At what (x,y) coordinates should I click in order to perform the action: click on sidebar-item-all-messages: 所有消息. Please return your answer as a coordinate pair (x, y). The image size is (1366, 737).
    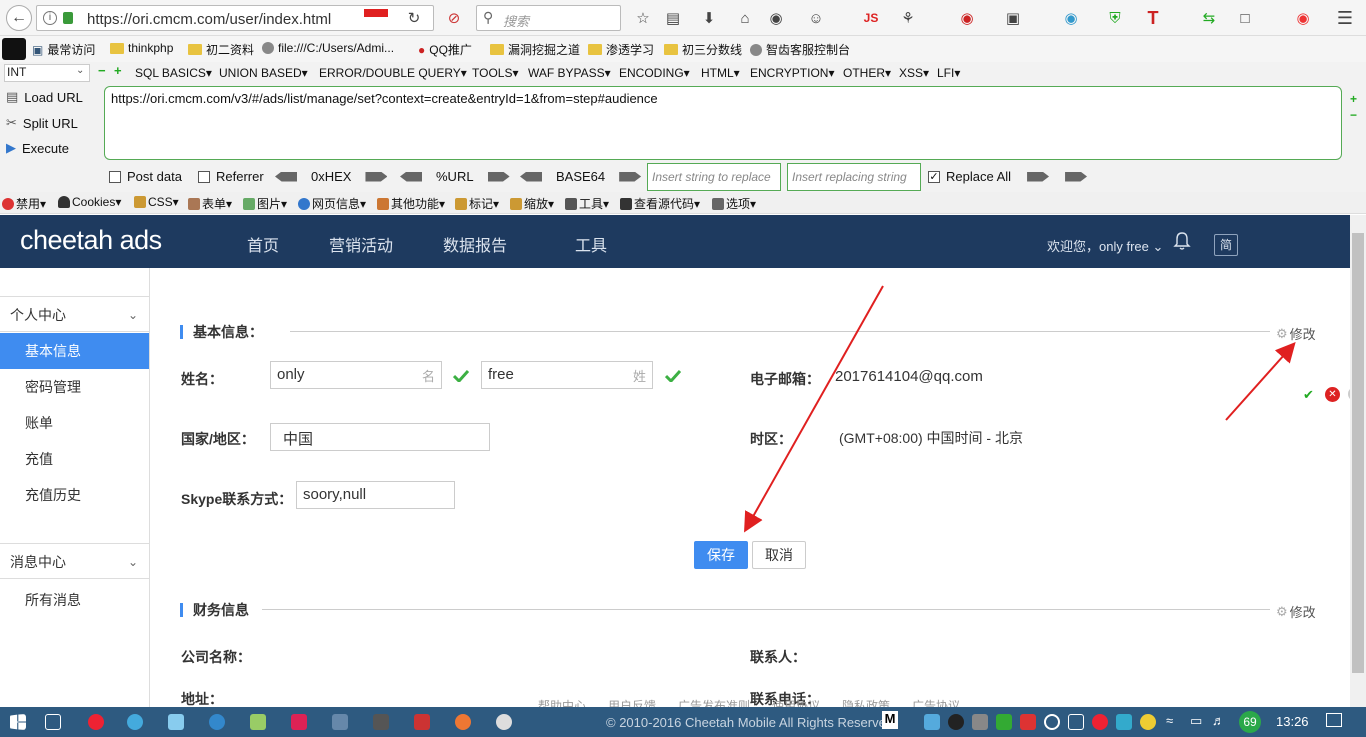
    Looking at the image, I should click on (74, 600).